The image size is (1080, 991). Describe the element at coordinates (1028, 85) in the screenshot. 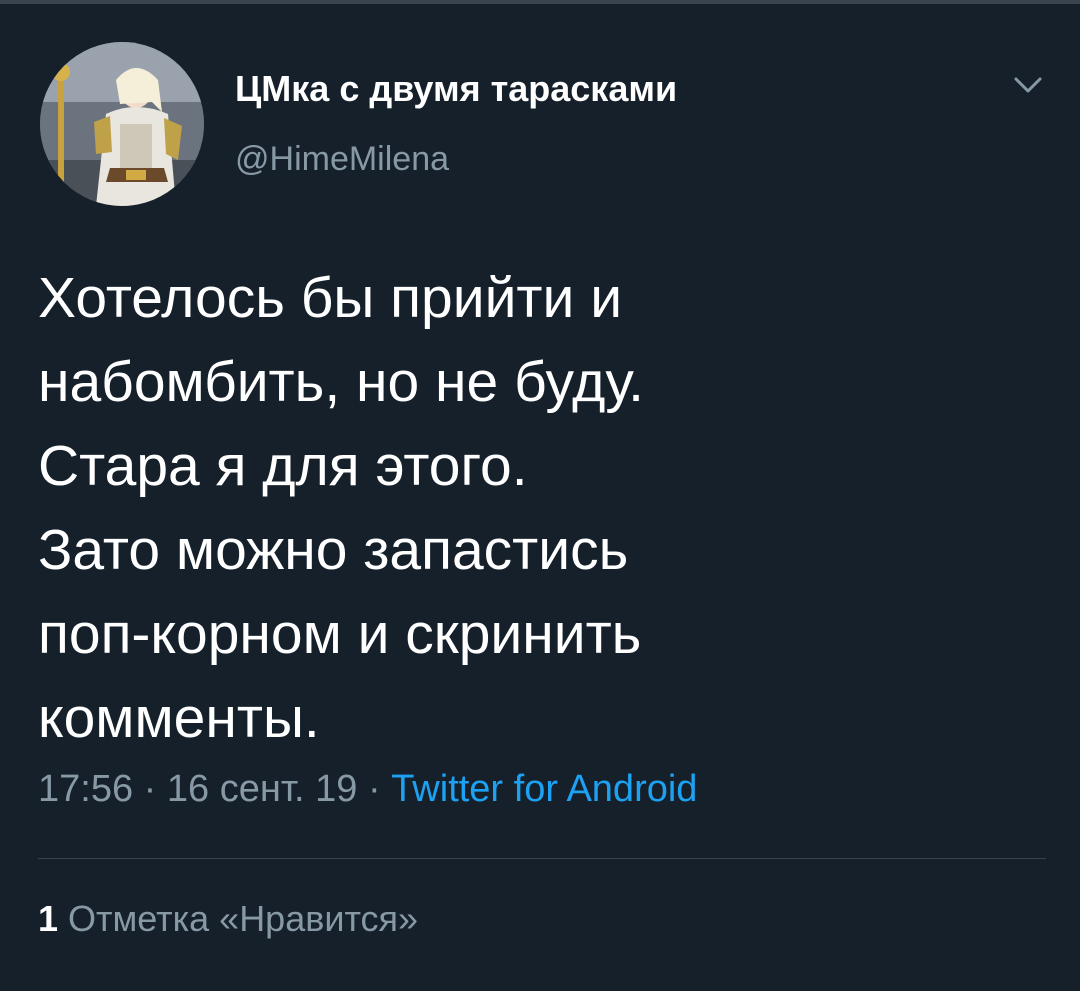

I see `chevron-down-icon` at that location.